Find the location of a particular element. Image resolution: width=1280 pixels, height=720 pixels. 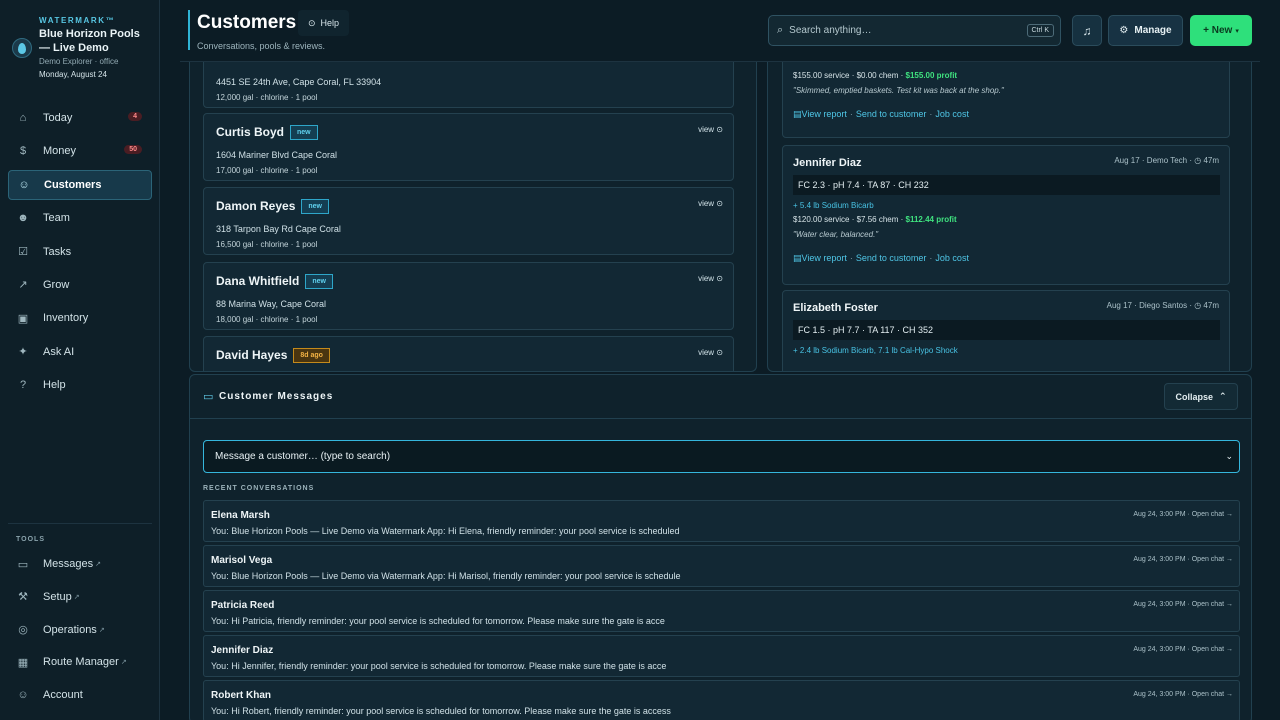

visit-service: $155.00 service · $0.00 chem · is located at coordinates (849, 75).